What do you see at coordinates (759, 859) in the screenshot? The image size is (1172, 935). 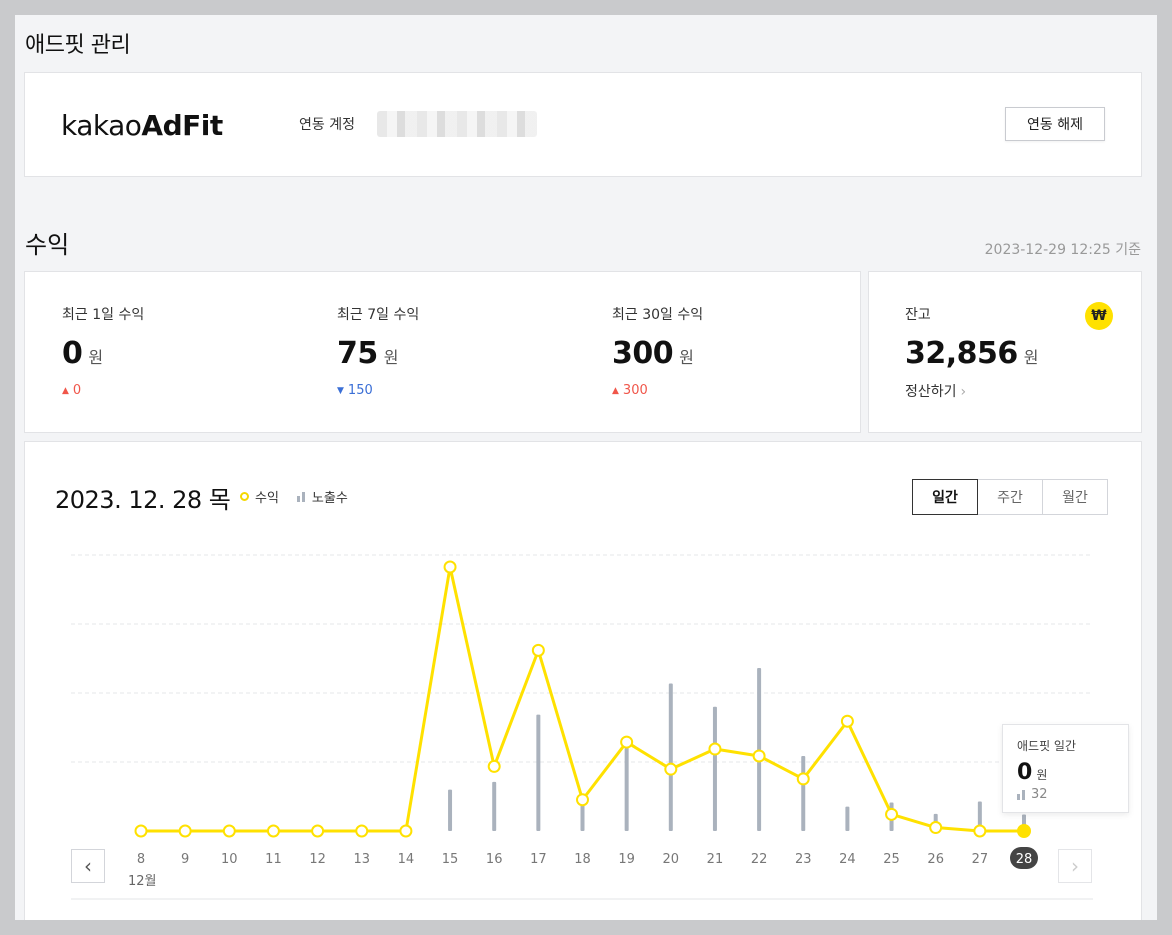 I see `x-tick-label: 22` at bounding box center [759, 859].